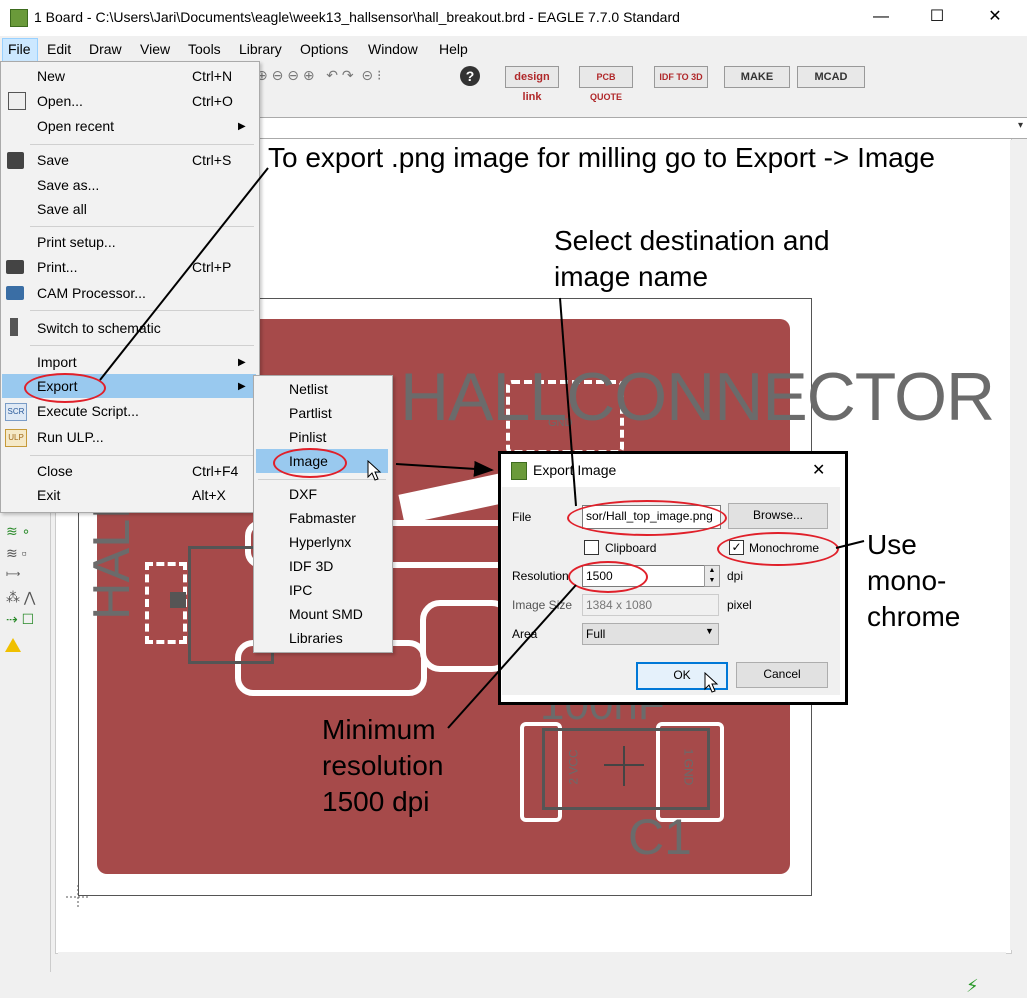 Image resolution: width=1027 pixels, height=998 pixels. What do you see at coordinates (444, 468) in the screenshot?
I see `image-to-dialog-arrow` at bounding box center [444, 468].